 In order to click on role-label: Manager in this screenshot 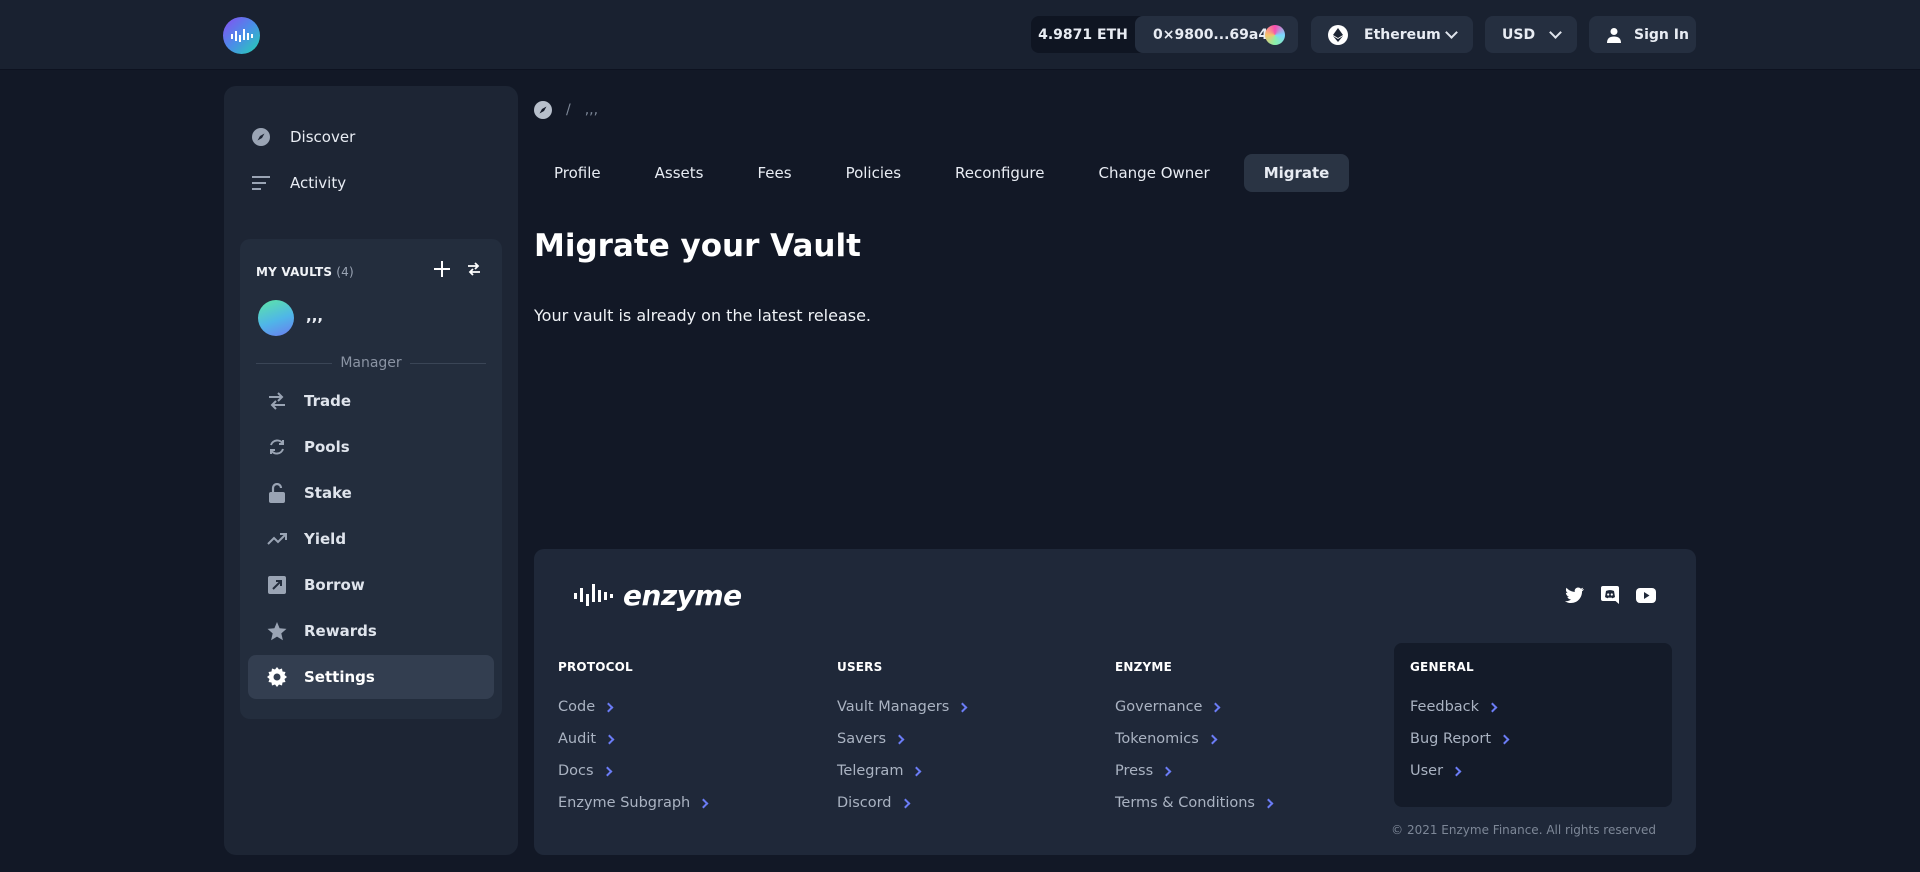, I will do `click(371, 363)`.